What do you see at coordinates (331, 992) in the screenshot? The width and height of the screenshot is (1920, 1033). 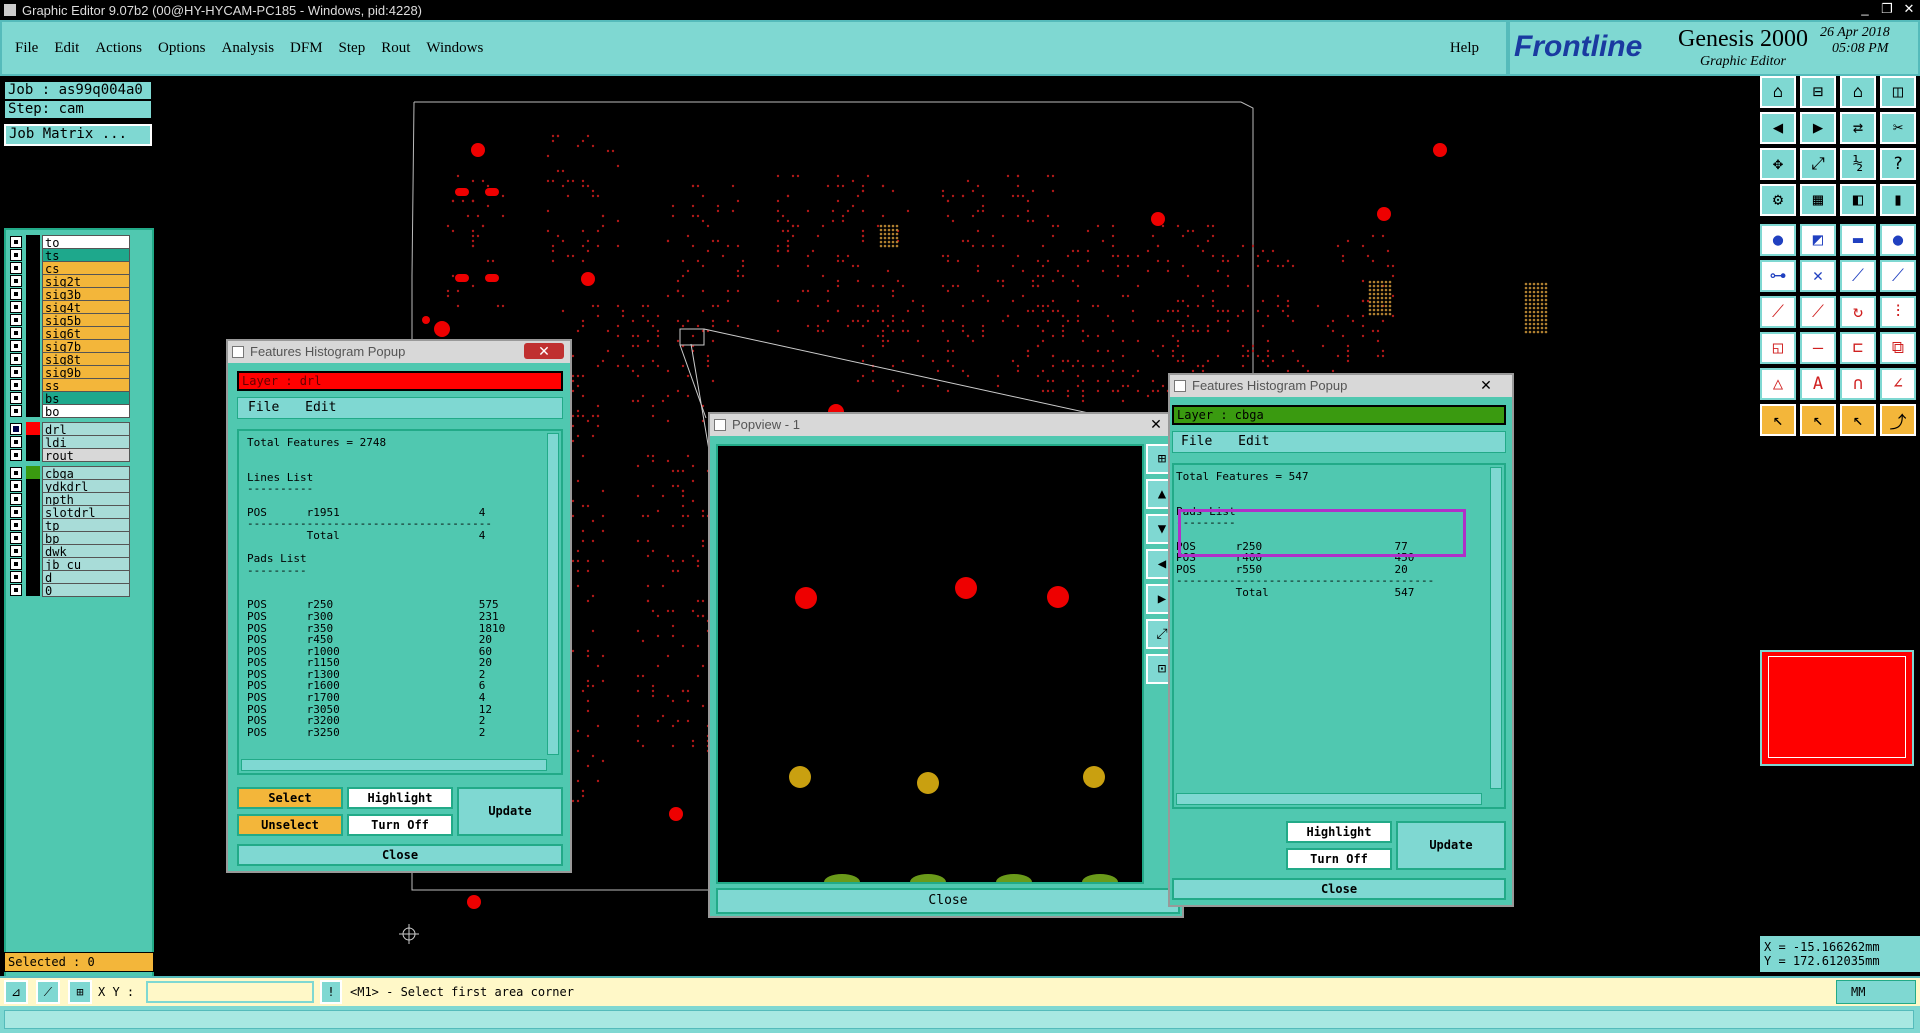 I see `info-icon: !` at bounding box center [331, 992].